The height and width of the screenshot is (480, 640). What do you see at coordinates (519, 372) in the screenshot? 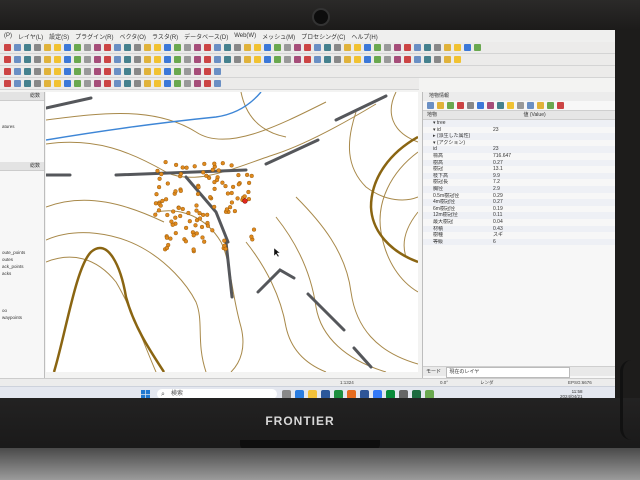
I see `mode-selector: モード 現在のレイヤ` at bounding box center [519, 372].